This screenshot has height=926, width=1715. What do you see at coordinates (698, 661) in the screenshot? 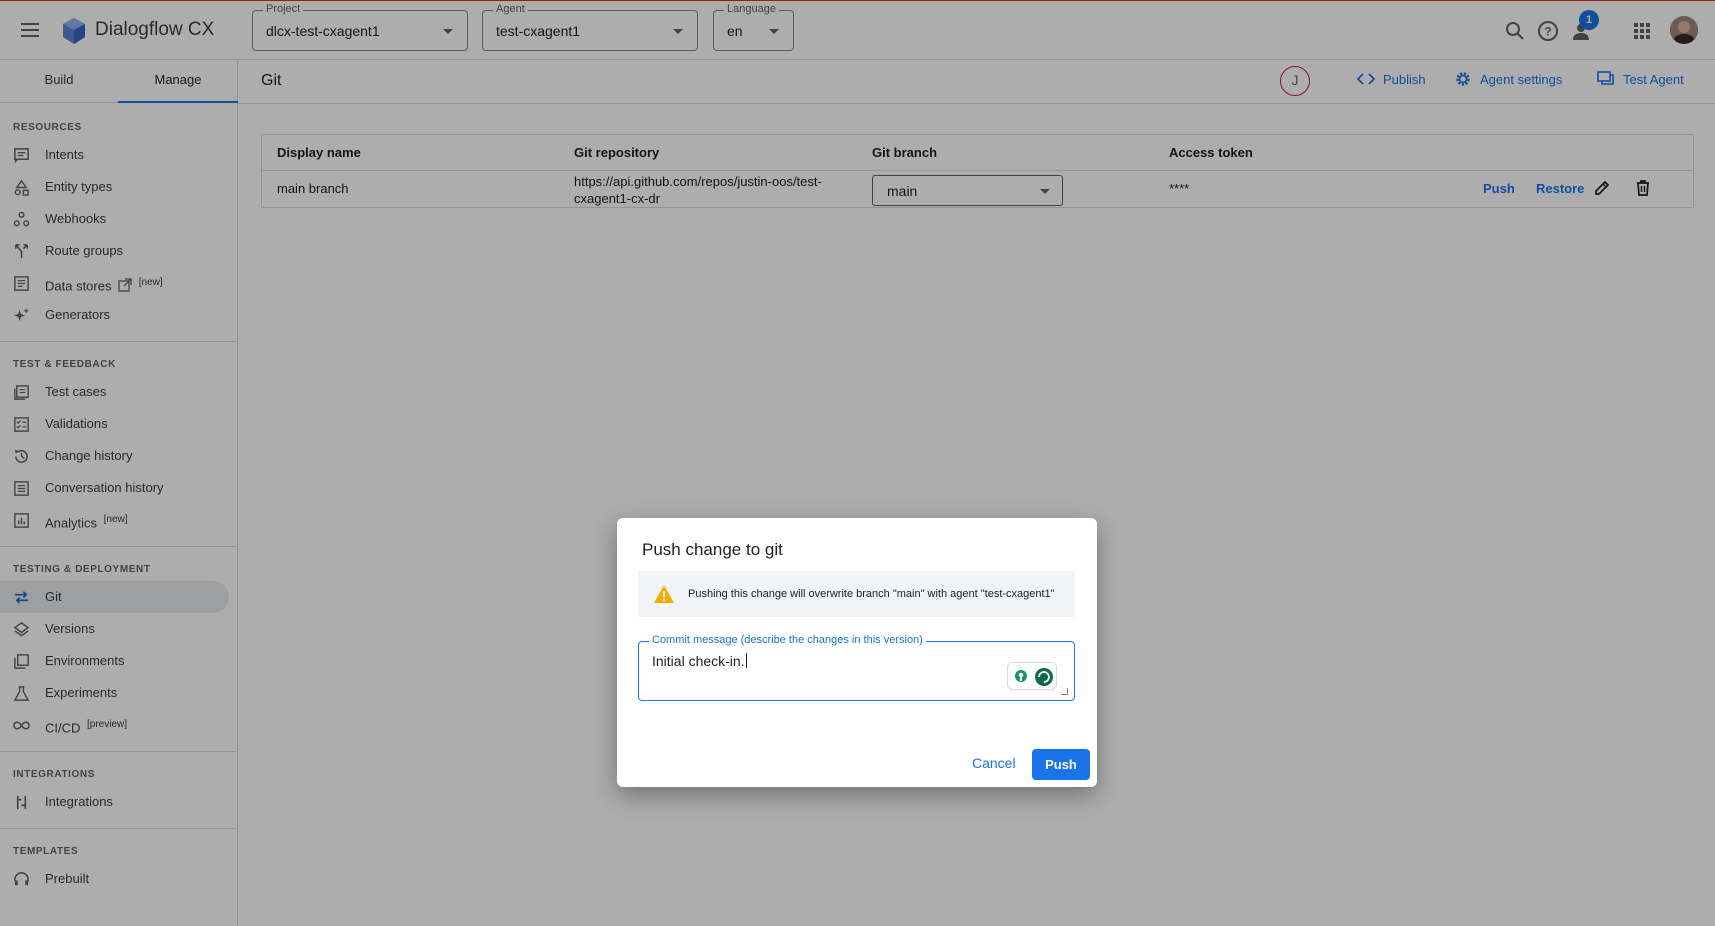
I see `commit-message-value: Initial check-in.` at bounding box center [698, 661].